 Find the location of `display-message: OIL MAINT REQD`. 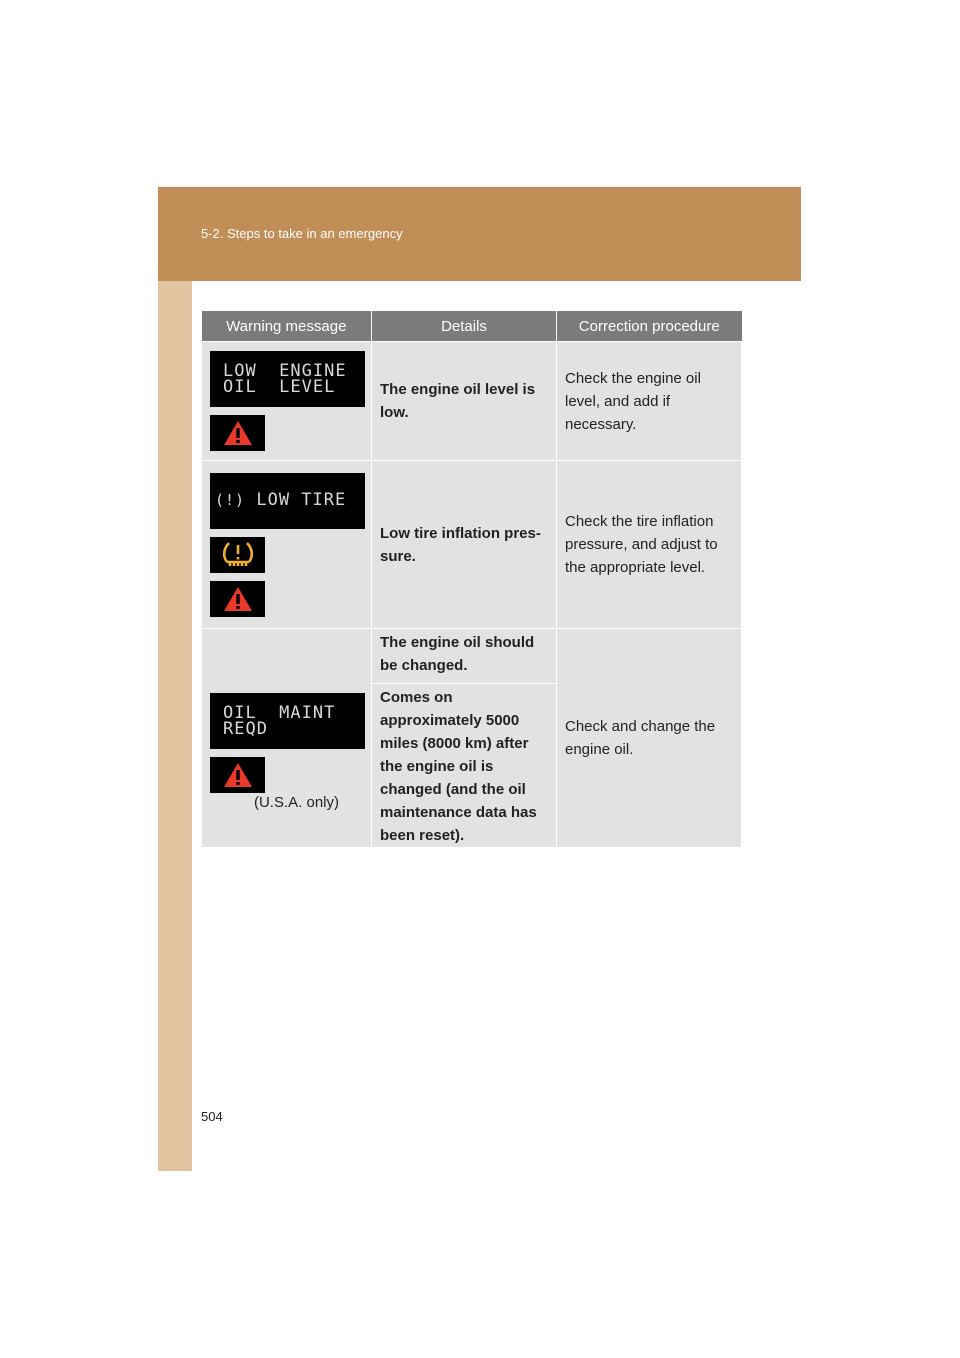

display-message: OIL MAINT REQD is located at coordinates (287, 720).